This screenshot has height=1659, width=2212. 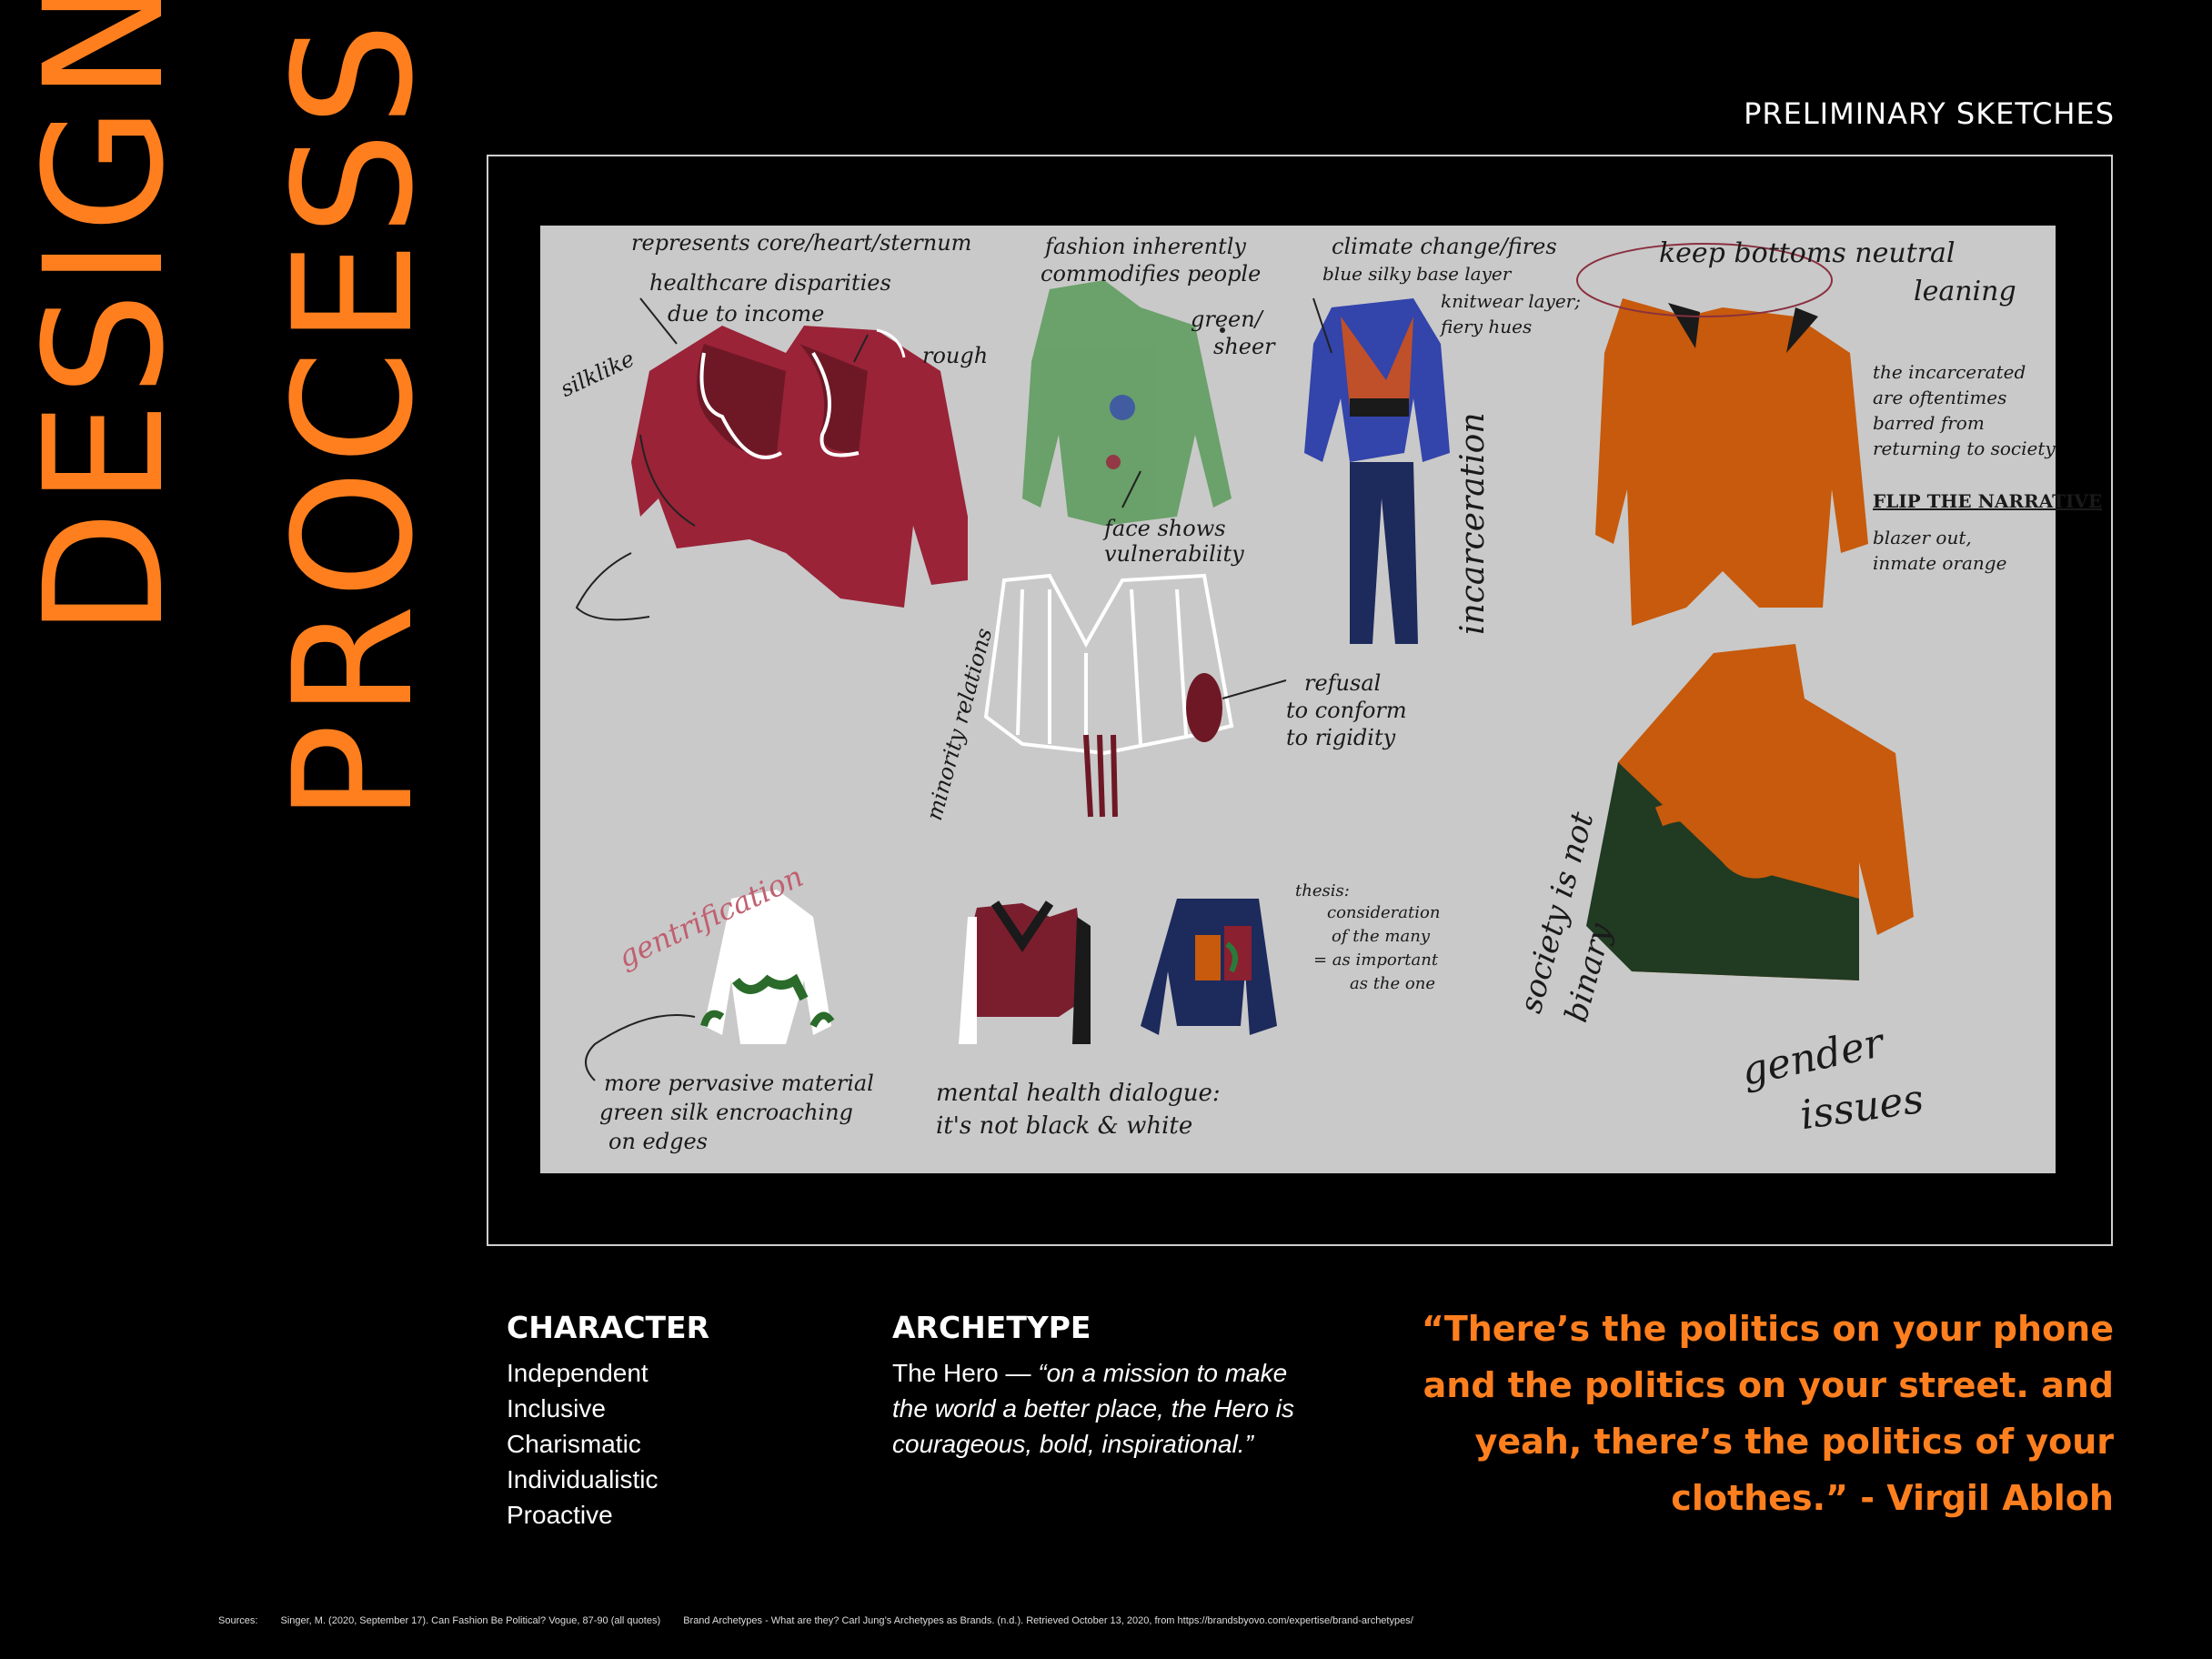 What do you see at coordinates (1165, 528) in the screenshot?
I see `ann-face-shows: face shows` at bounding box center [1165, 528].